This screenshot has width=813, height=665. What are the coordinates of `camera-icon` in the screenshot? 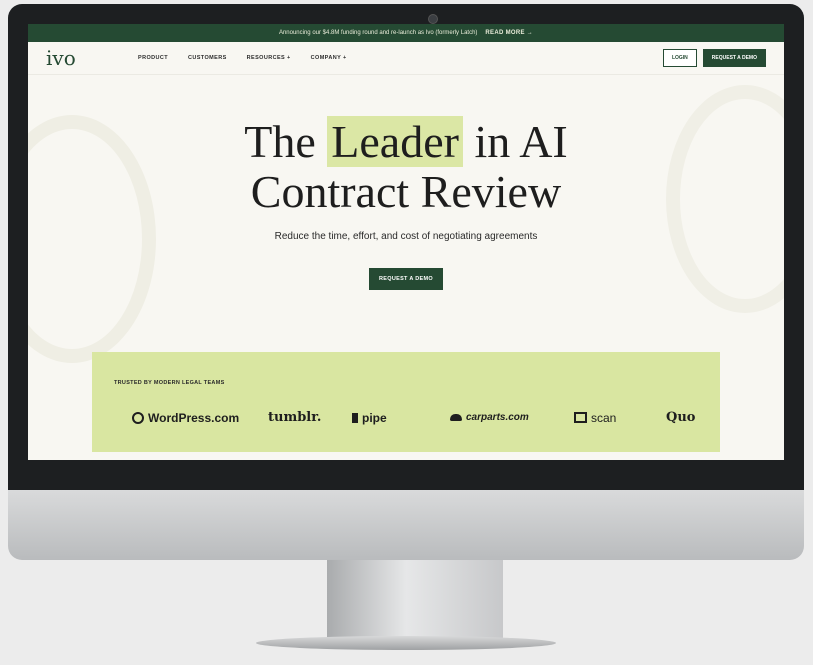 It's located at (433, 19).